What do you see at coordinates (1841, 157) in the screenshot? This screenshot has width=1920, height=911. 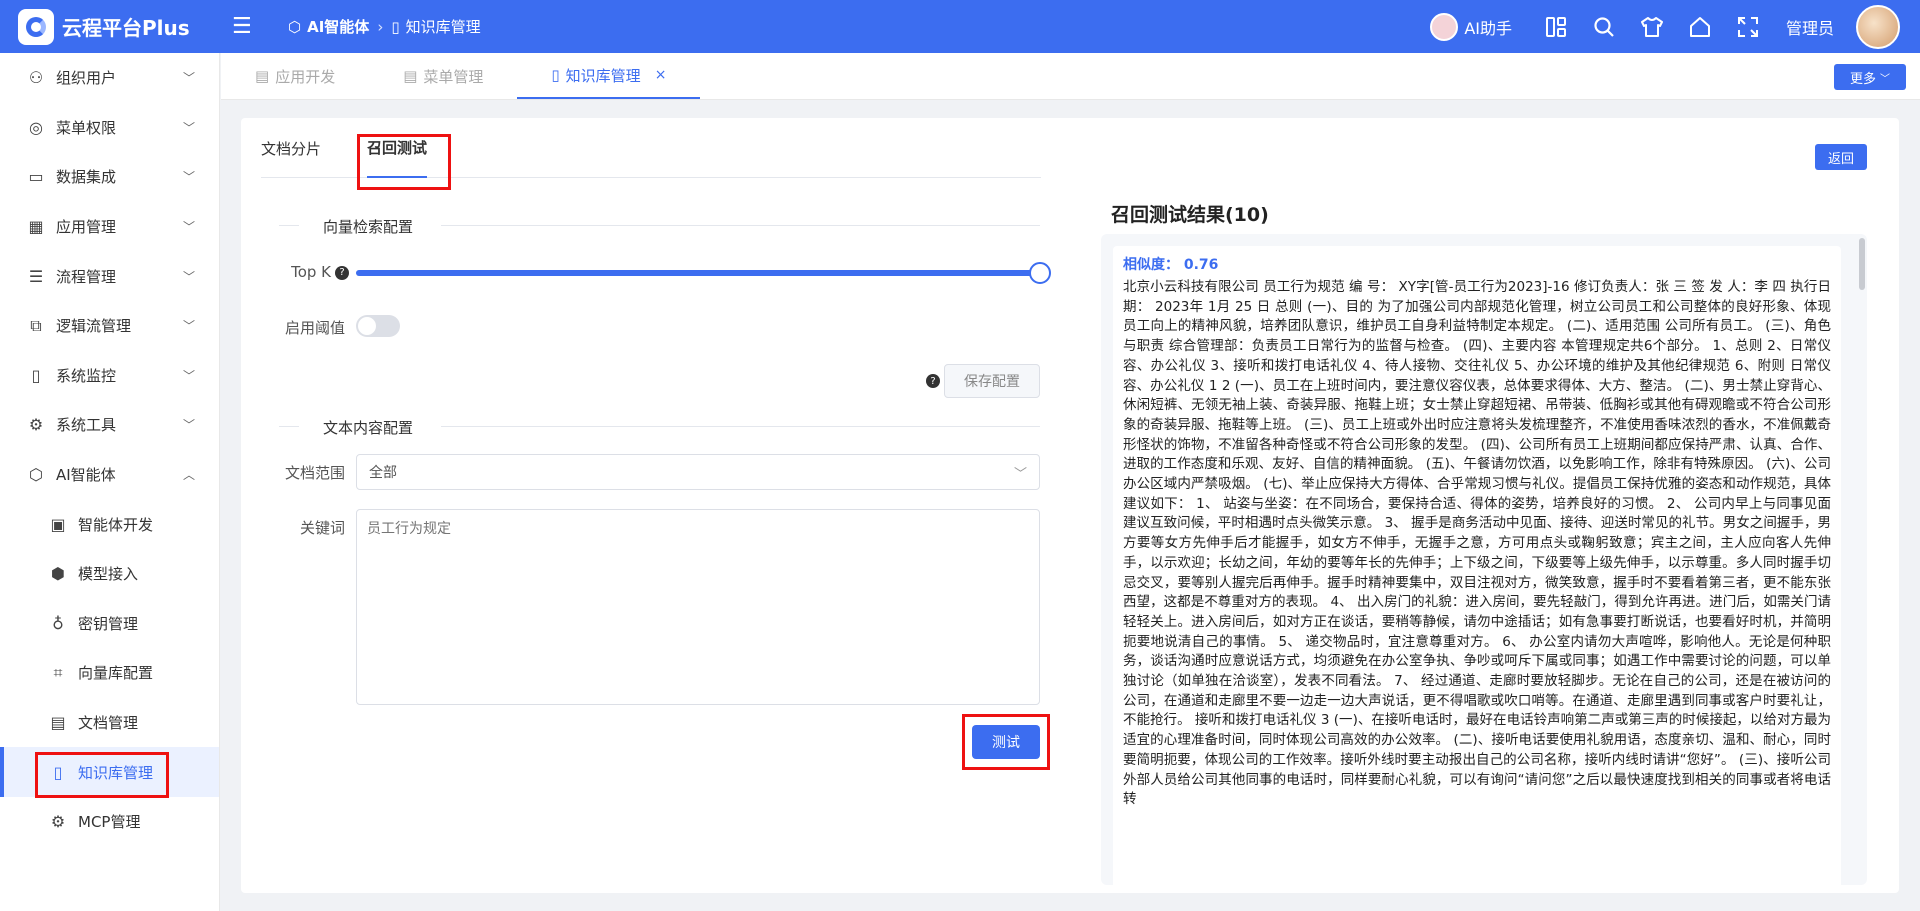 I see `return-button: 返回` at bounding box center [1841, 157].